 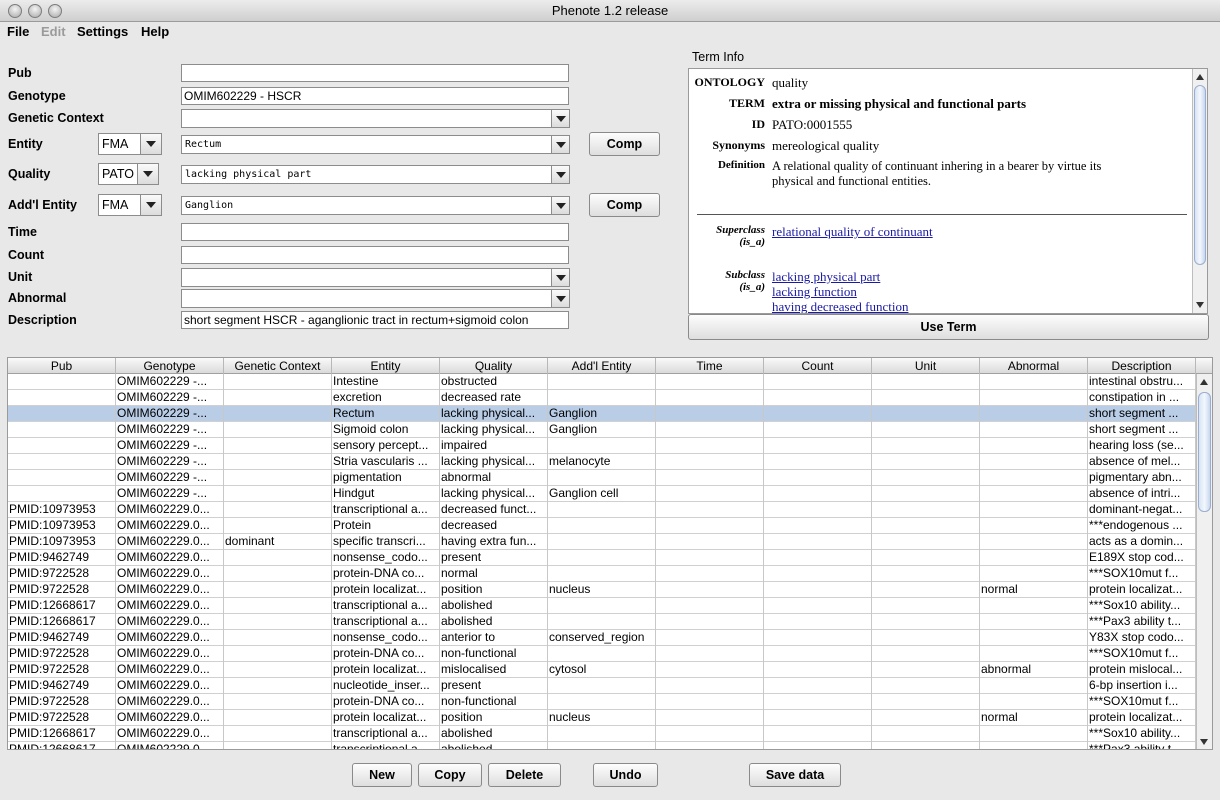 I want to click on table-cell: abnormal, so click(x=1034, y=670).